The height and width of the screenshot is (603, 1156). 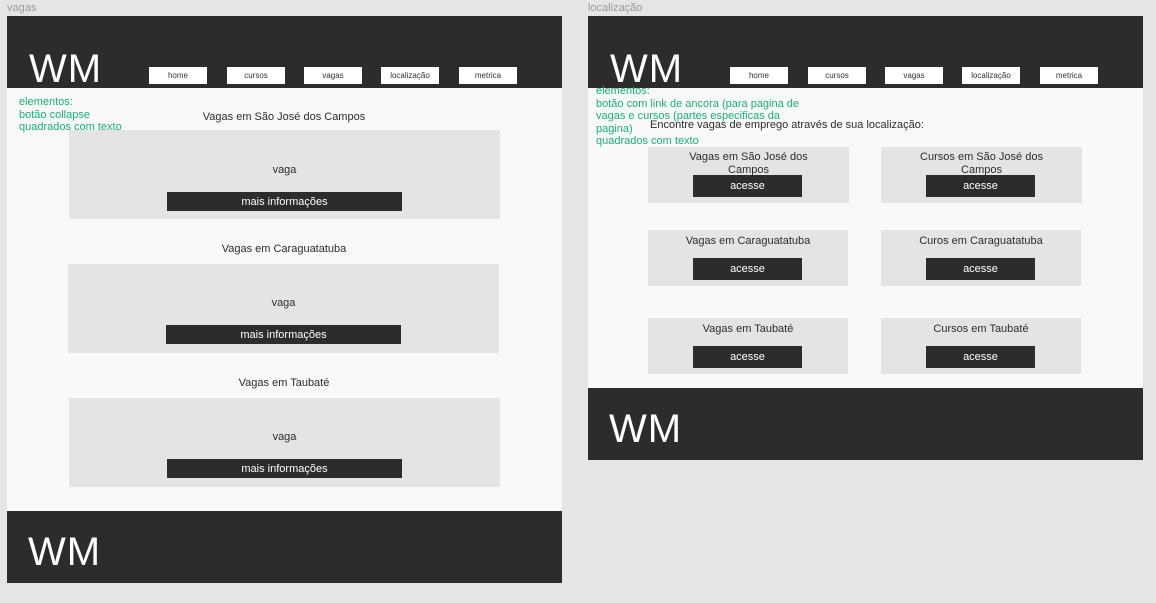 I want to click on frame-label-localizacao: localização, so click(x=615, y=8).